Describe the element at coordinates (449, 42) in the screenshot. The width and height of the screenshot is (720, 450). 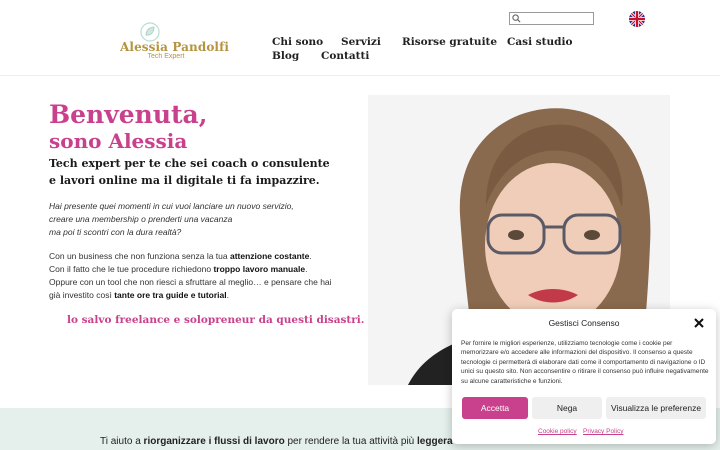
I see `nav-risorse-gratuite: Risorse gratuite` at that location.